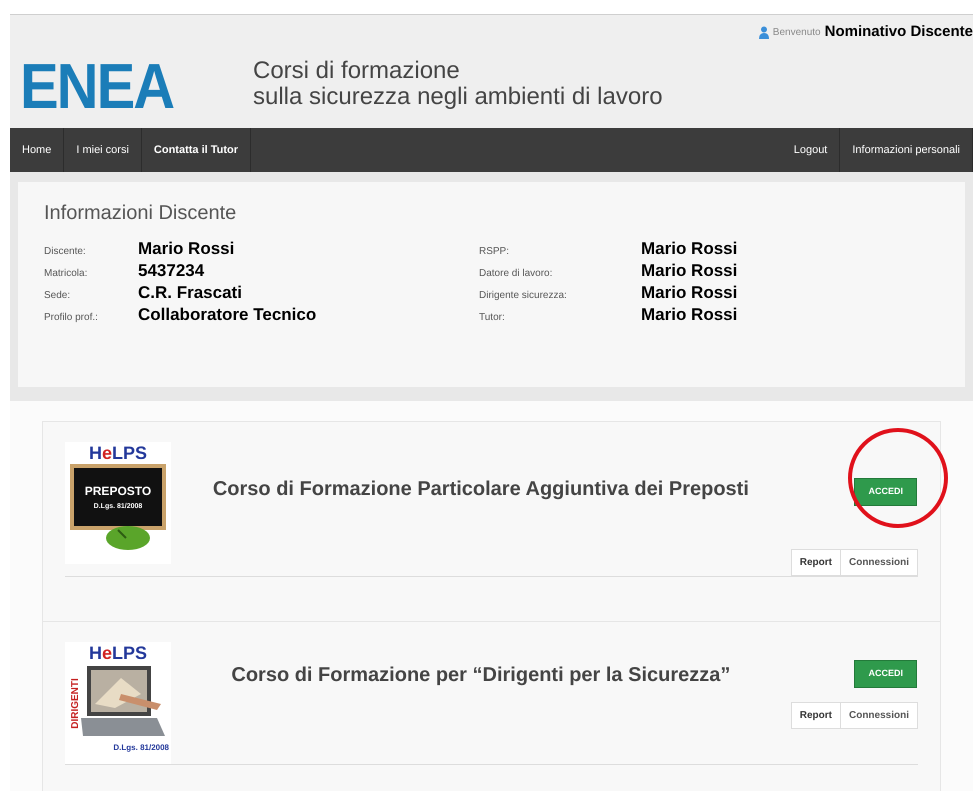  Describe the element at coordinates (898, 32) in the screenshot. I see `user-name: Nominativo Discente` at that location.